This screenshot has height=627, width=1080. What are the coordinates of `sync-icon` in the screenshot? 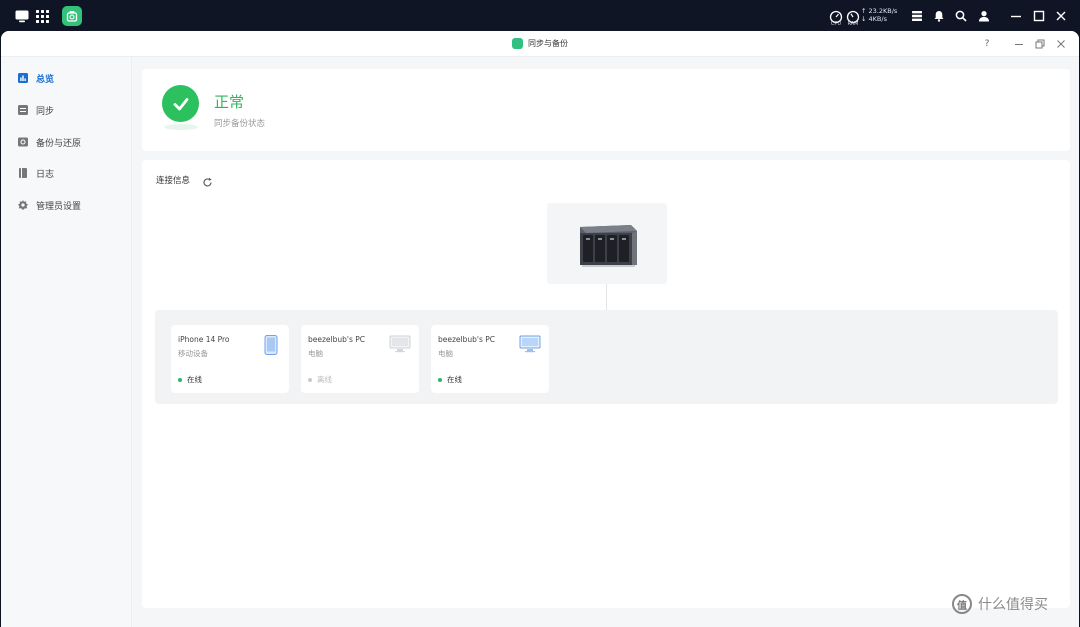 It's located at (23, 110).